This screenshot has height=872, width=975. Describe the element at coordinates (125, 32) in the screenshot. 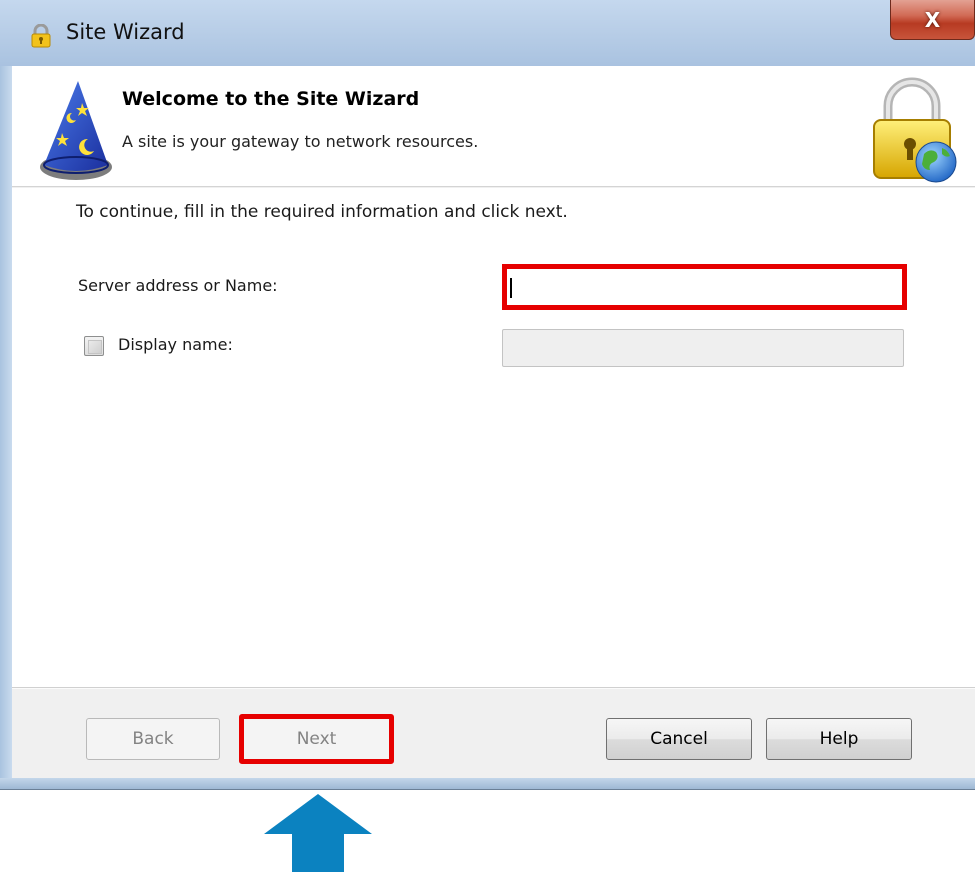

I see `window-title: Site Wizard` at that location.